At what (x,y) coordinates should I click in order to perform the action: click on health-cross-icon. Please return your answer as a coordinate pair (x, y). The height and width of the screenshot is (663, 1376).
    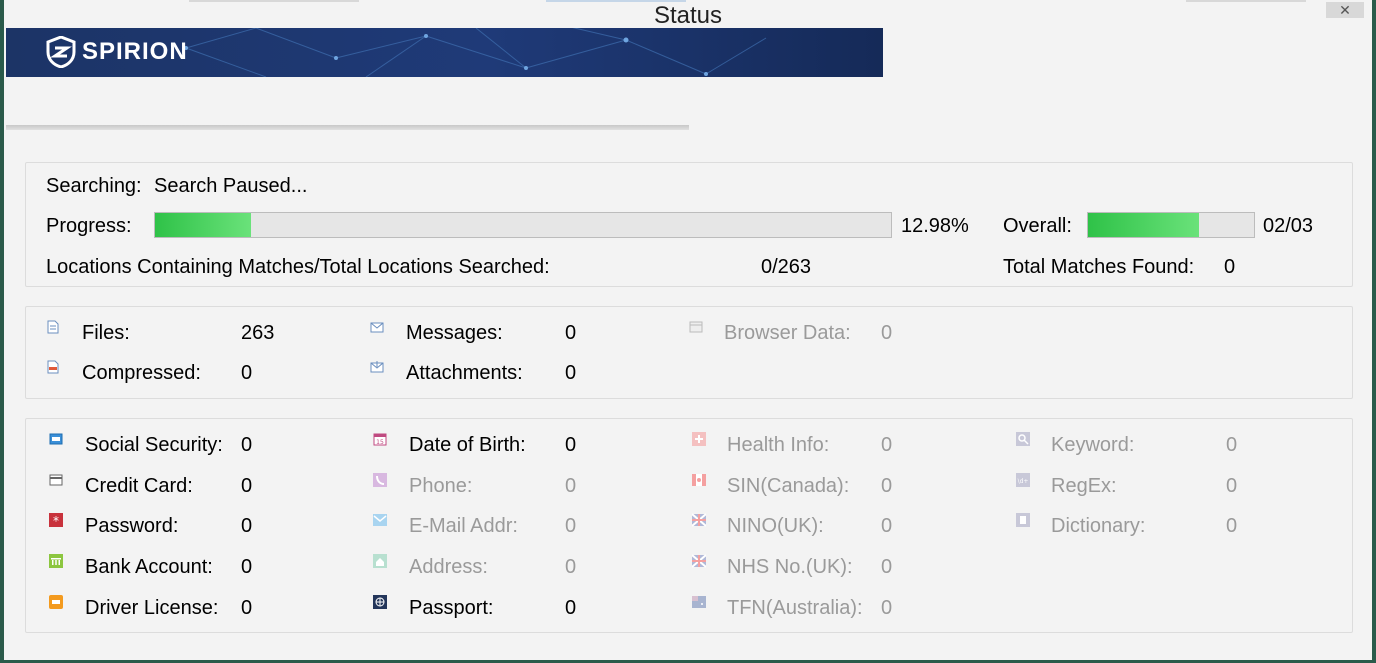
    Looking at the image, I should click on (699, 439).